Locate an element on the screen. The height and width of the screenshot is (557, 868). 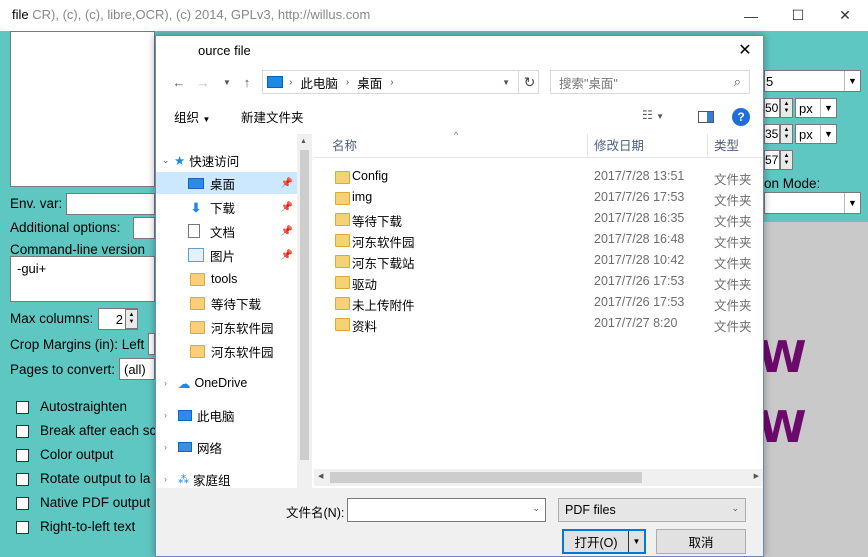
chevron-down-icon: ▼ is located at coordinates (852, 81).